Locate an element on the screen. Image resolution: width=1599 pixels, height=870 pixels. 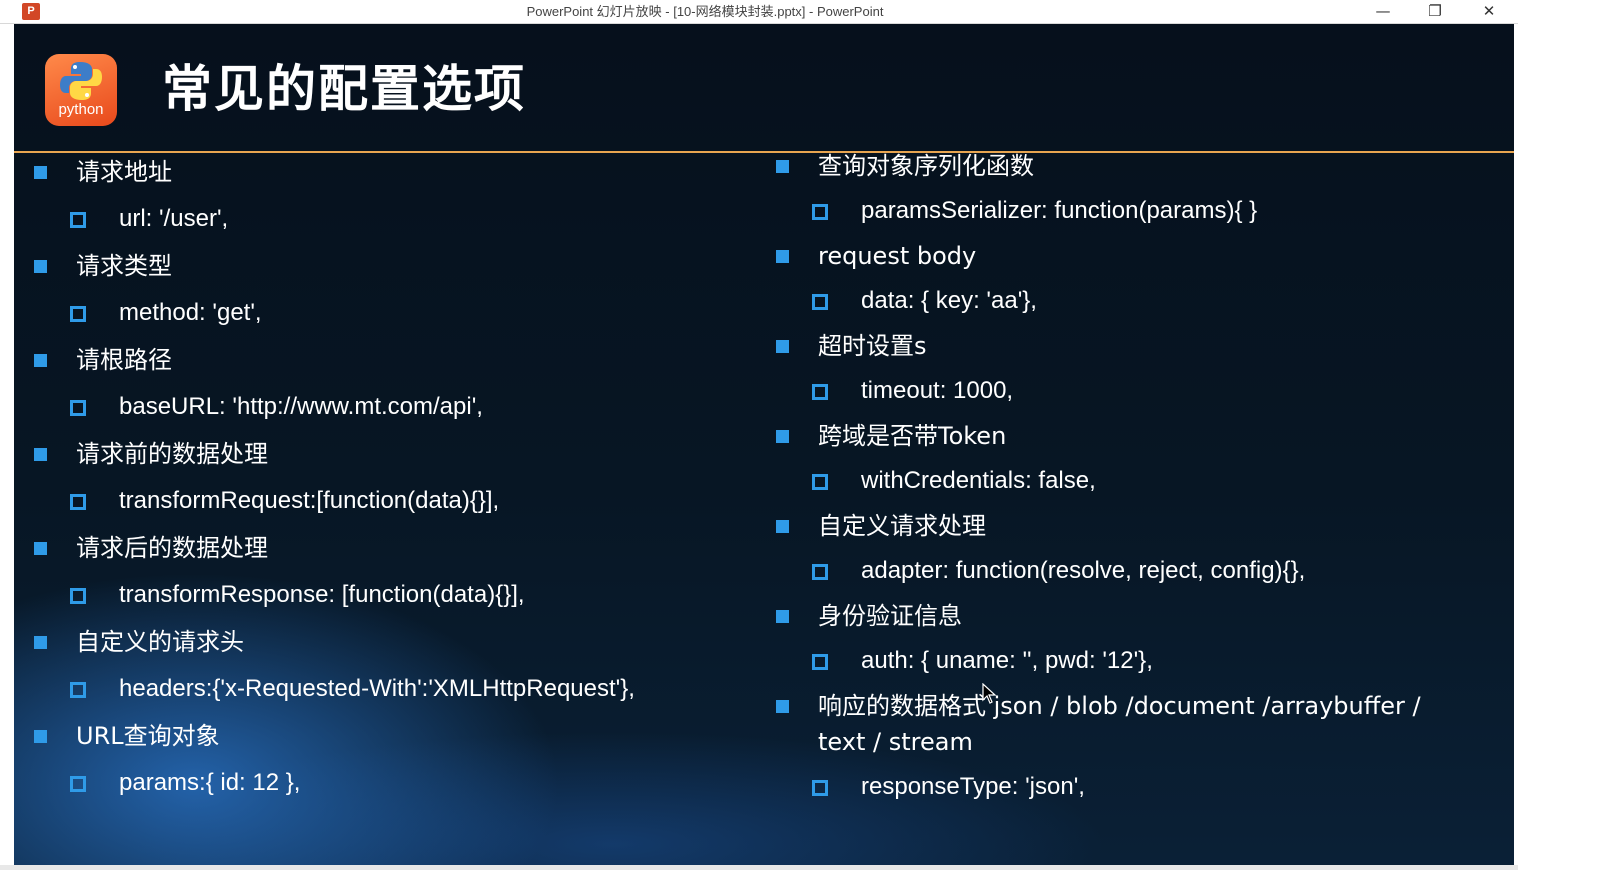
config-option-item: 请根路径 baseURL: 'http://www.mt.com/api', is located at coordinates (380, 383).